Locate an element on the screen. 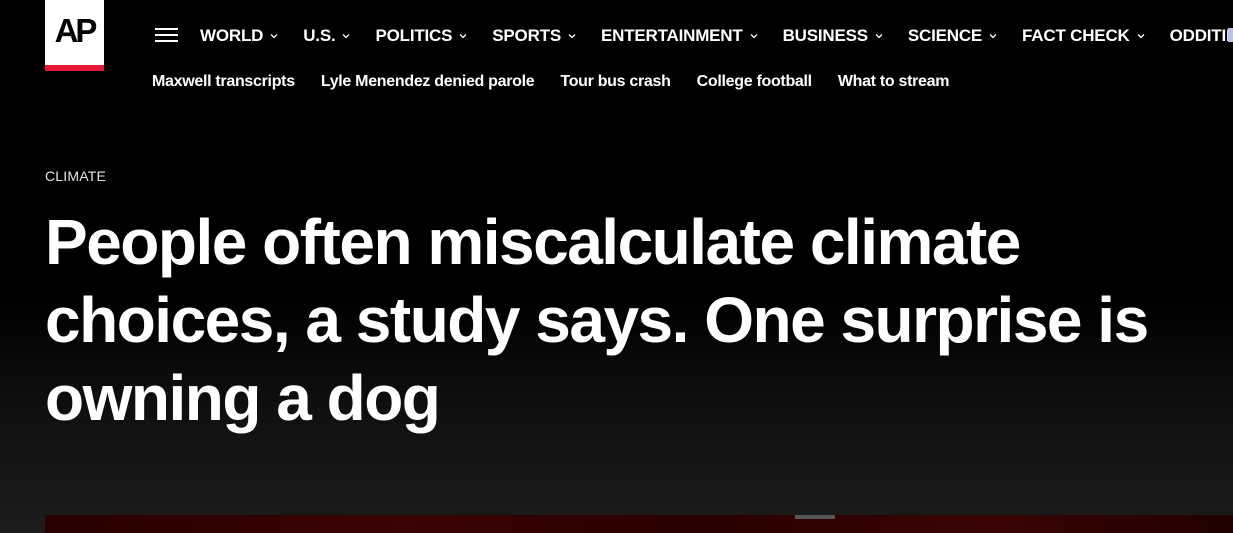  logo-text: AP is located at coordinates (76, 30).